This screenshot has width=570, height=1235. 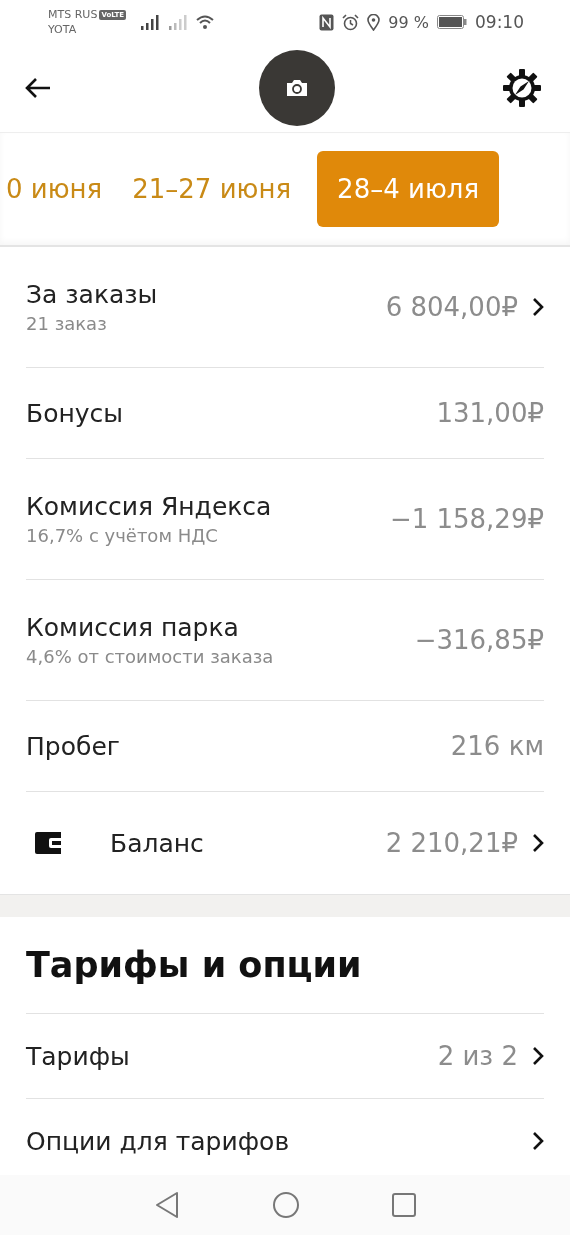 What do you see at coordinates (67, 323) in the screenshot?
I see `row-subtitle: 21 заказ` at bounding box center [67, 323].